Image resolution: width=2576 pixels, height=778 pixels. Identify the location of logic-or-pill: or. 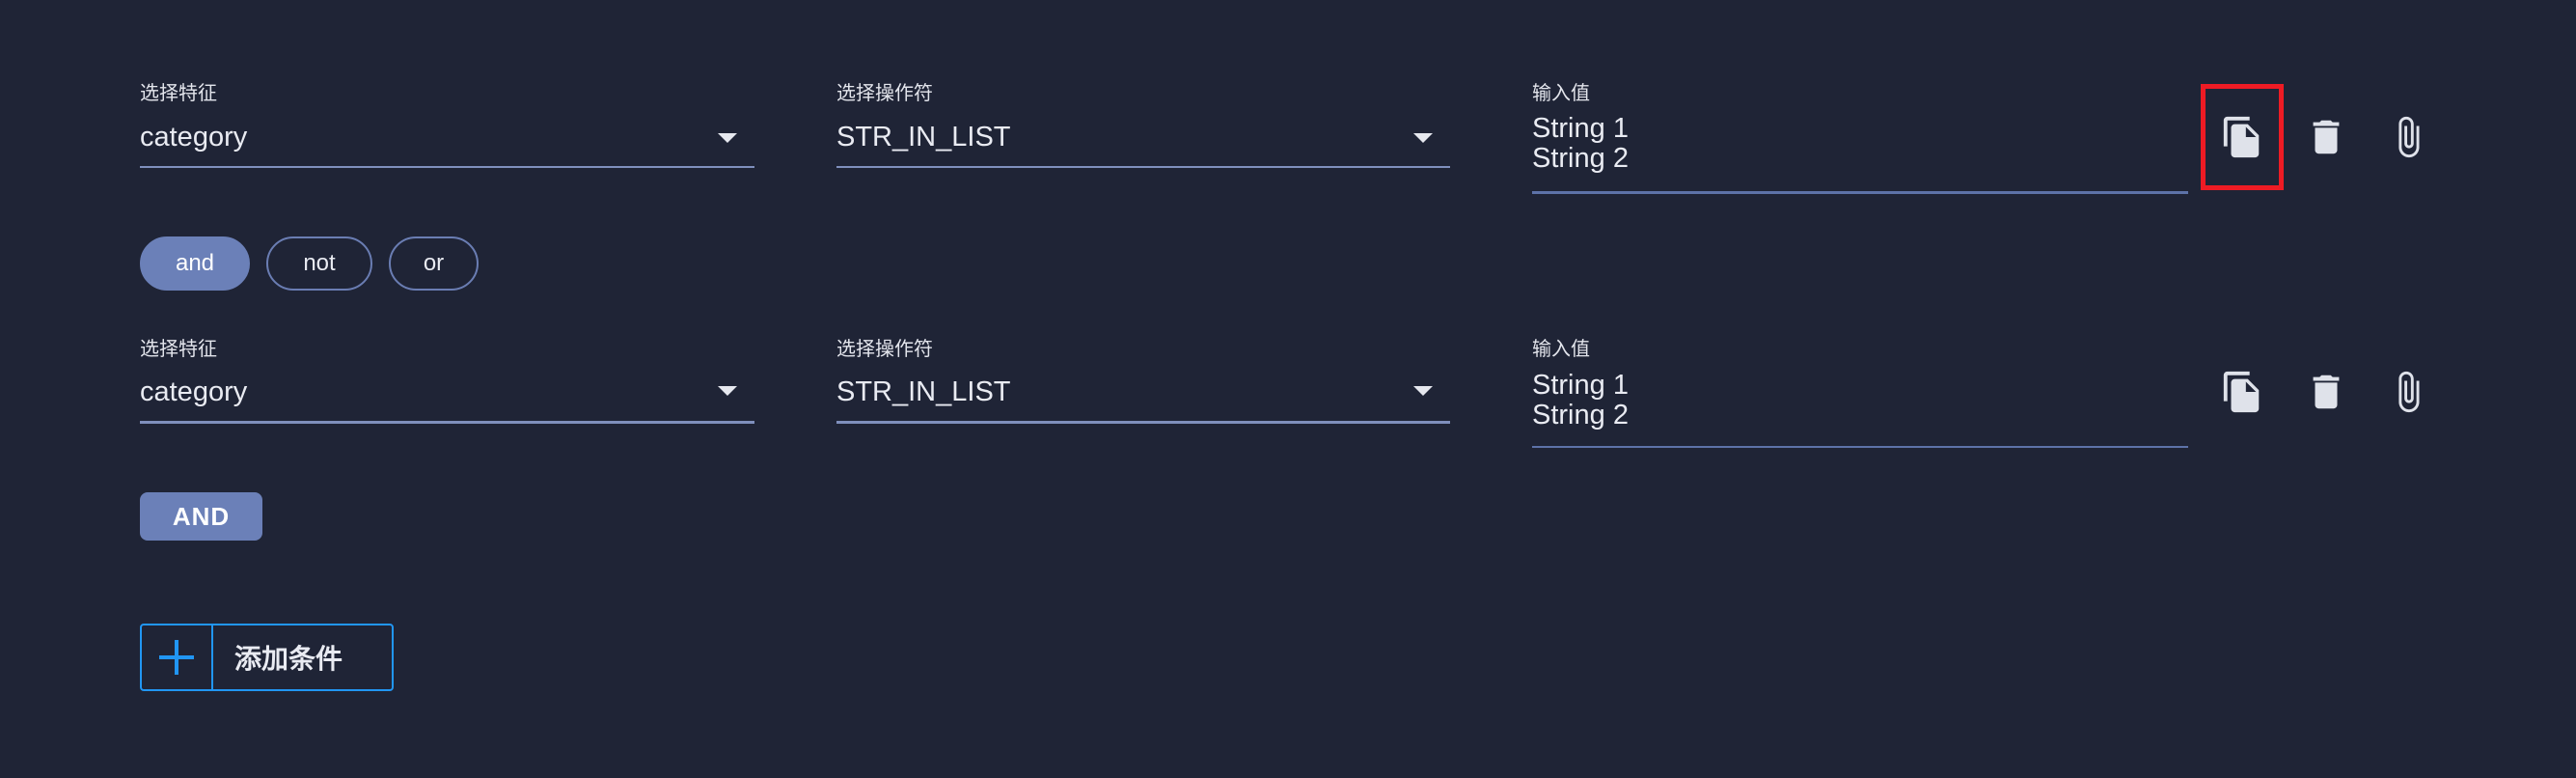
(434, 263).